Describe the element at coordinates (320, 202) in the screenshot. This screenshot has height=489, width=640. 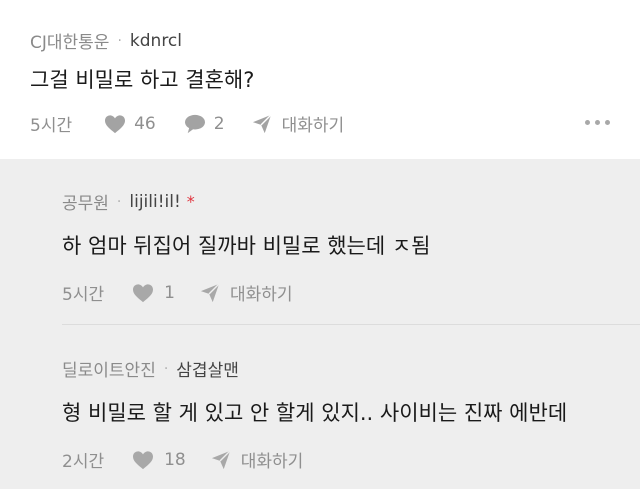
I see `reply-meta: 공무원 · lijili!il! *` at that location.